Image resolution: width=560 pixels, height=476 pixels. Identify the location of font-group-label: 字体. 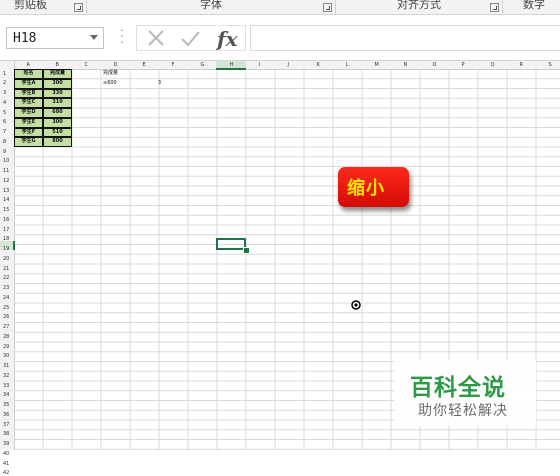
(211, 5).